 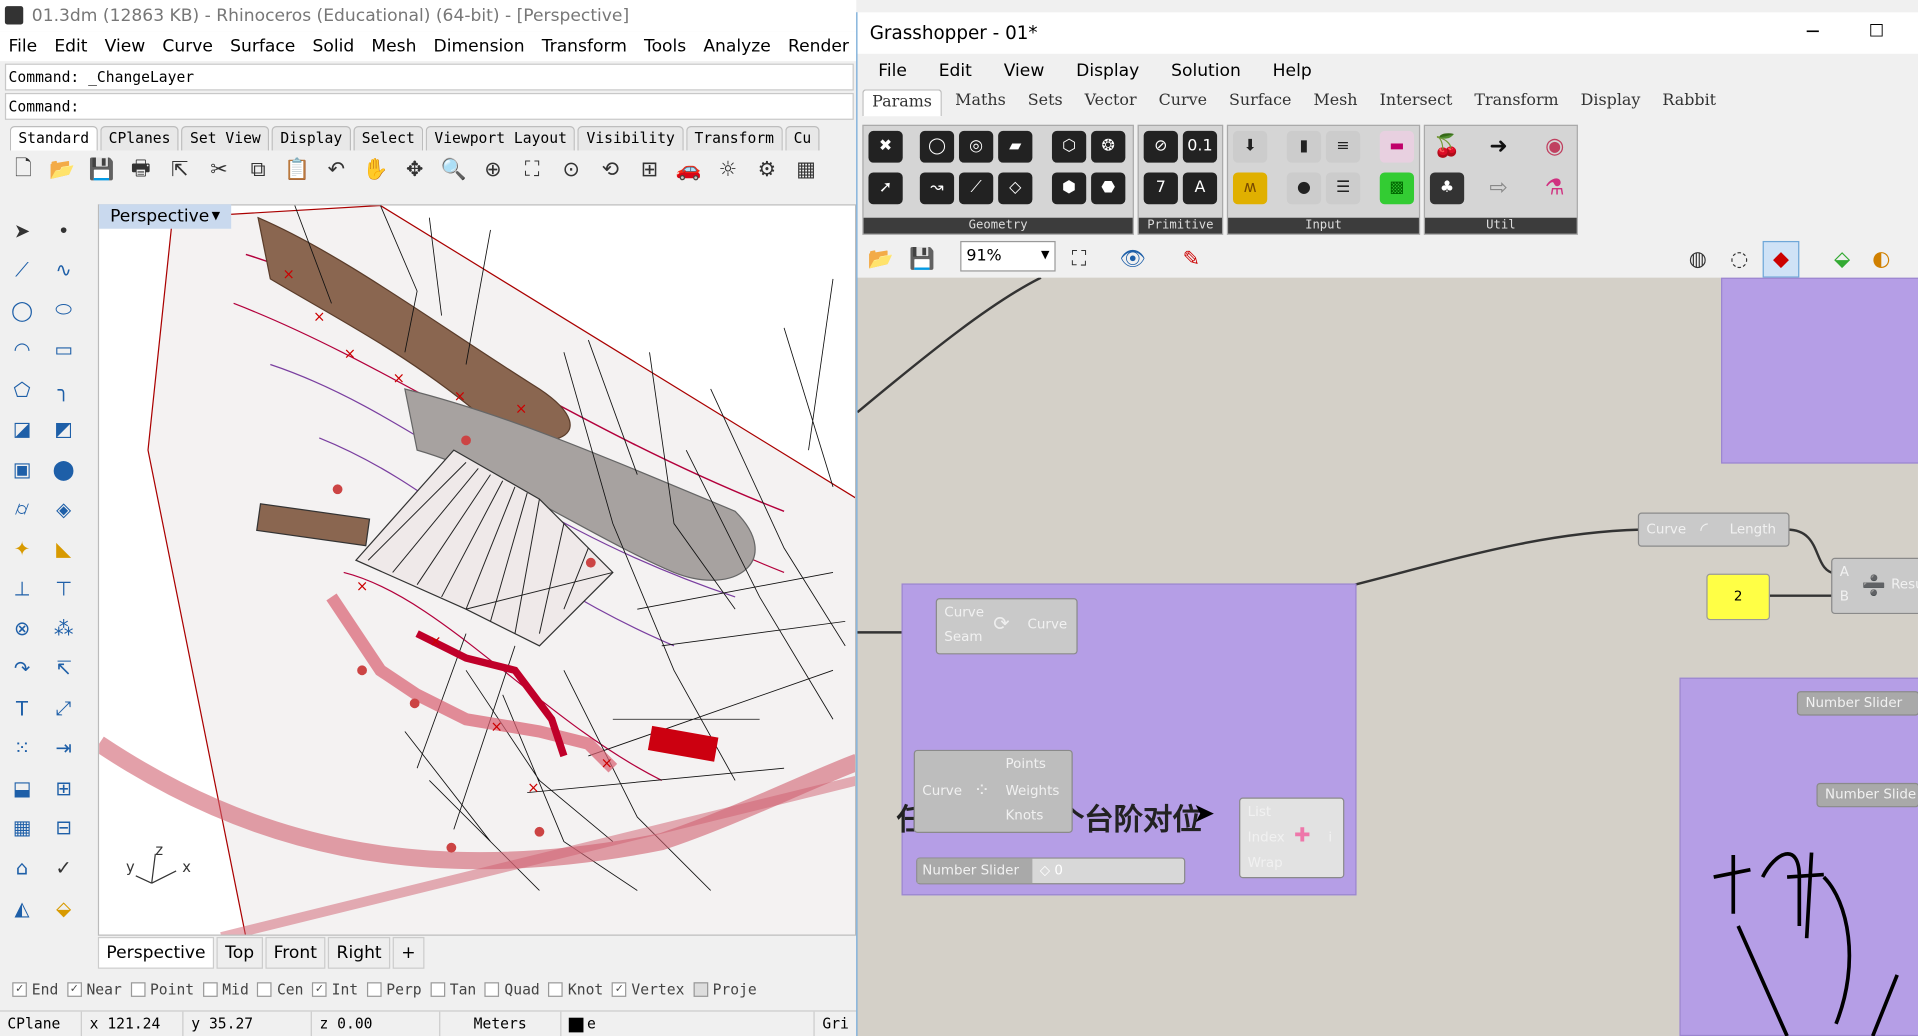 I want to click on save-icon: 💾, so click(x=101, y=170).